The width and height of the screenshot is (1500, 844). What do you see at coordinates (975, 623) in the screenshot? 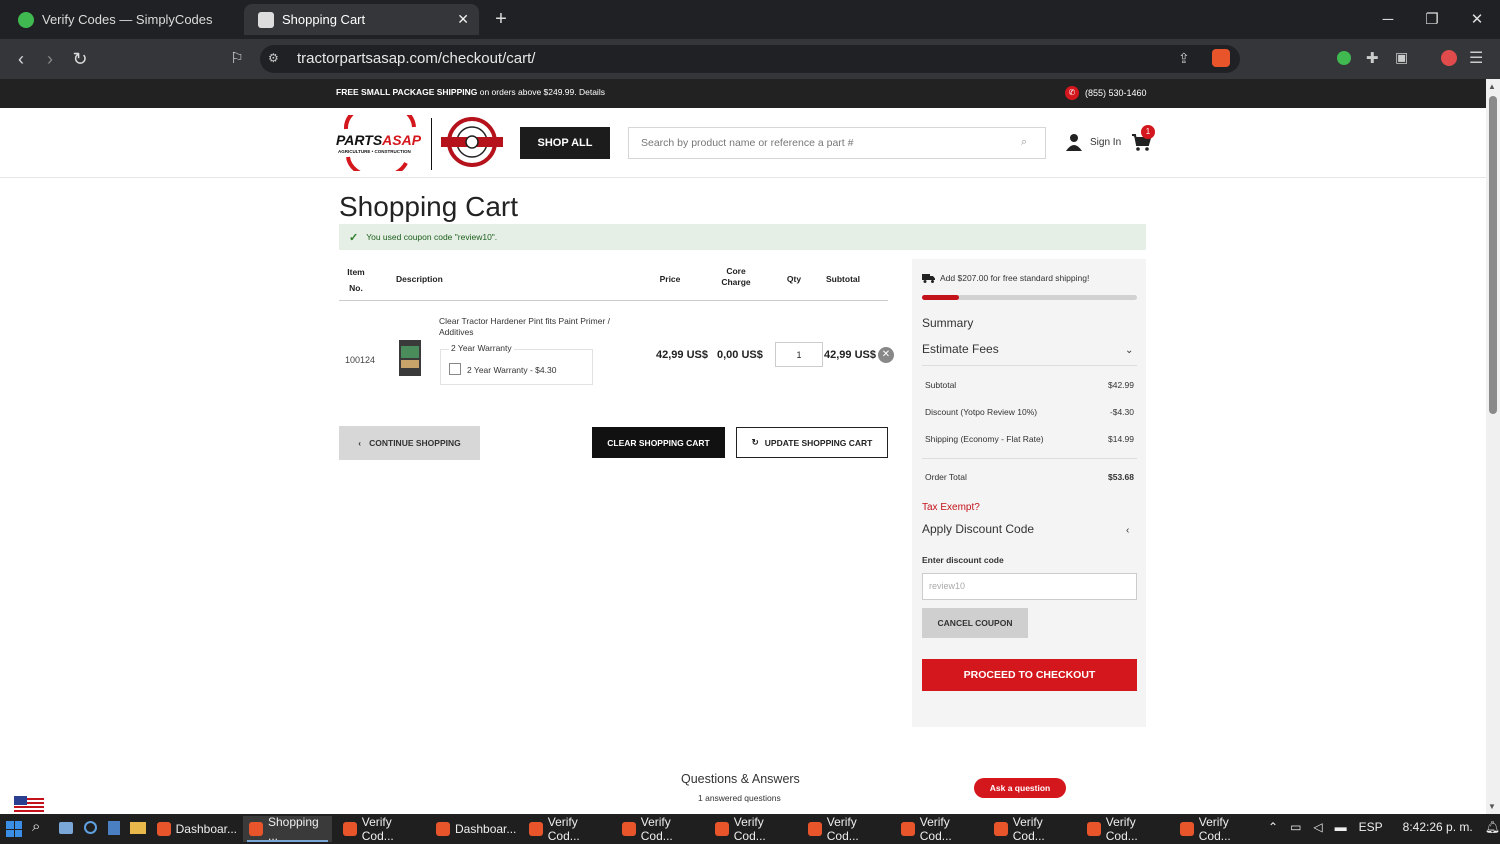
I see `cancel-coupon-button: CANCEL COUPON` at bounding box center [975, 623].